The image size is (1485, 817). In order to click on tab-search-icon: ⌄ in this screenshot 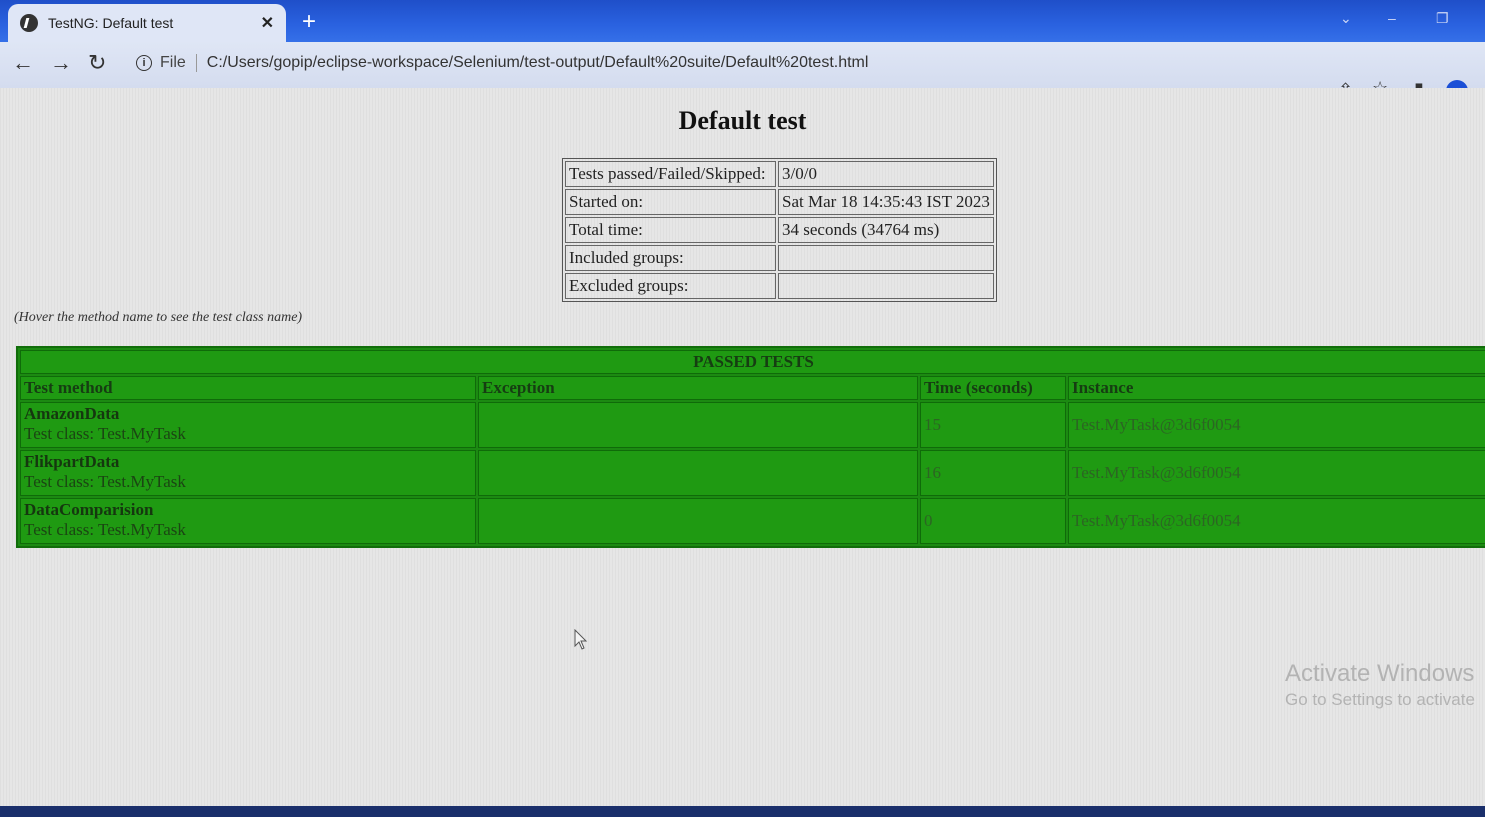, I will do `click(1346, 18)`.